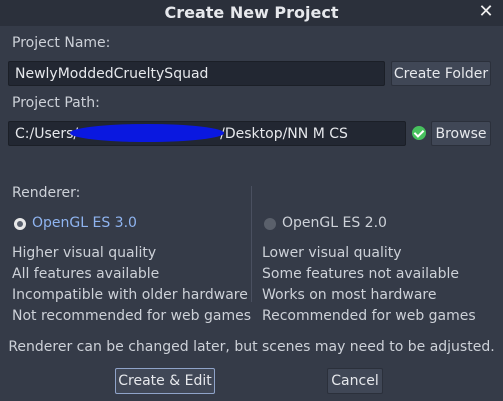 This screenshot has width=503, height=401. Describe the element at coordinates (61, 43) in the screenshot. I see `project-name-label: Project Name:` at that location.